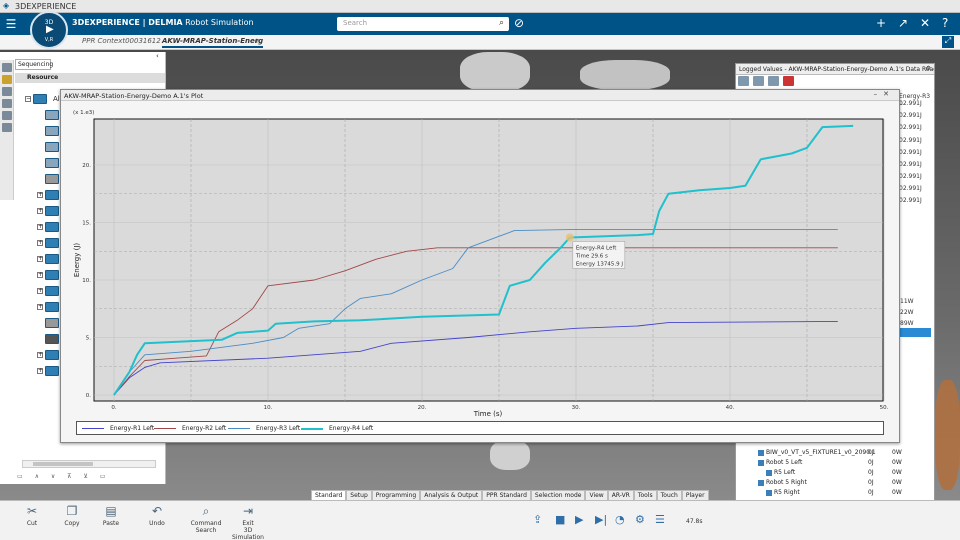 This screenshot has height=540, width=960. Describe the element at coordinates (881, 23) in the screenshot. I see `add-icon: +` at that location.